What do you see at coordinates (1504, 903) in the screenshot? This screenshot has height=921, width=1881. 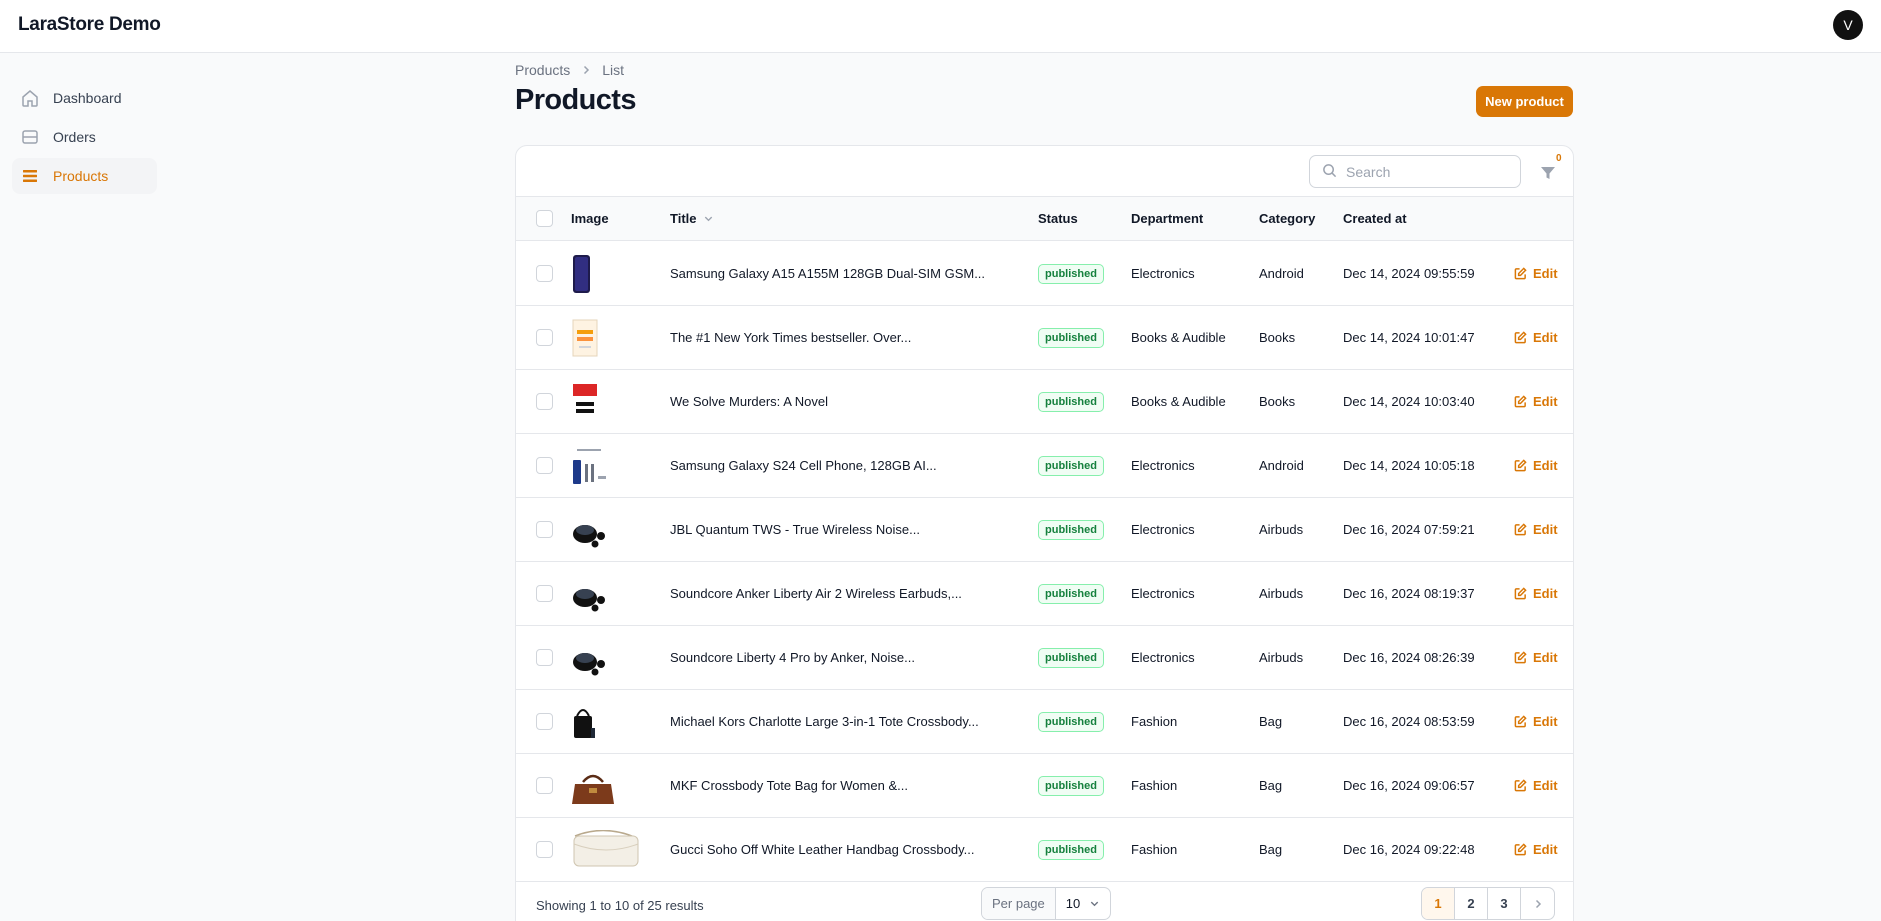 I see `page-3-button: 3` at bounding box center [1504, 903].